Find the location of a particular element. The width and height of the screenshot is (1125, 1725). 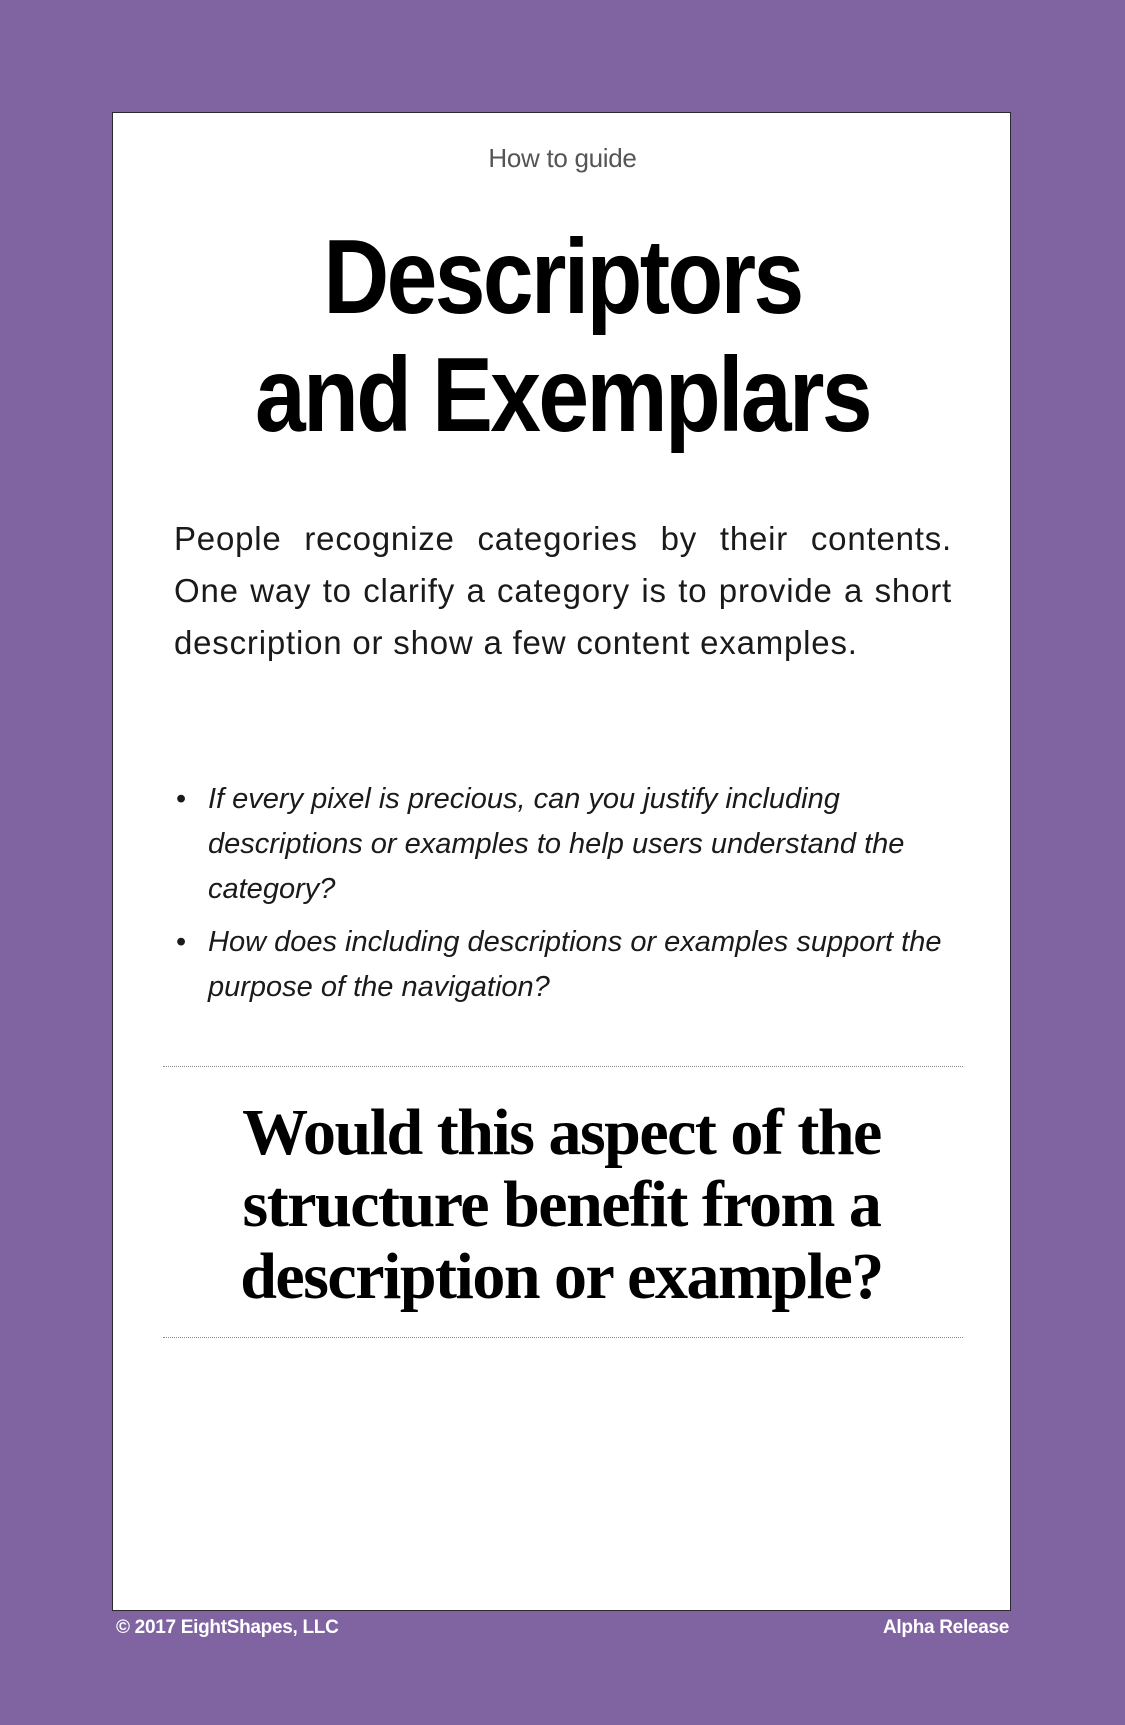

prompt-line-2: structure benefit from a is located at coordinates (562, 1204).